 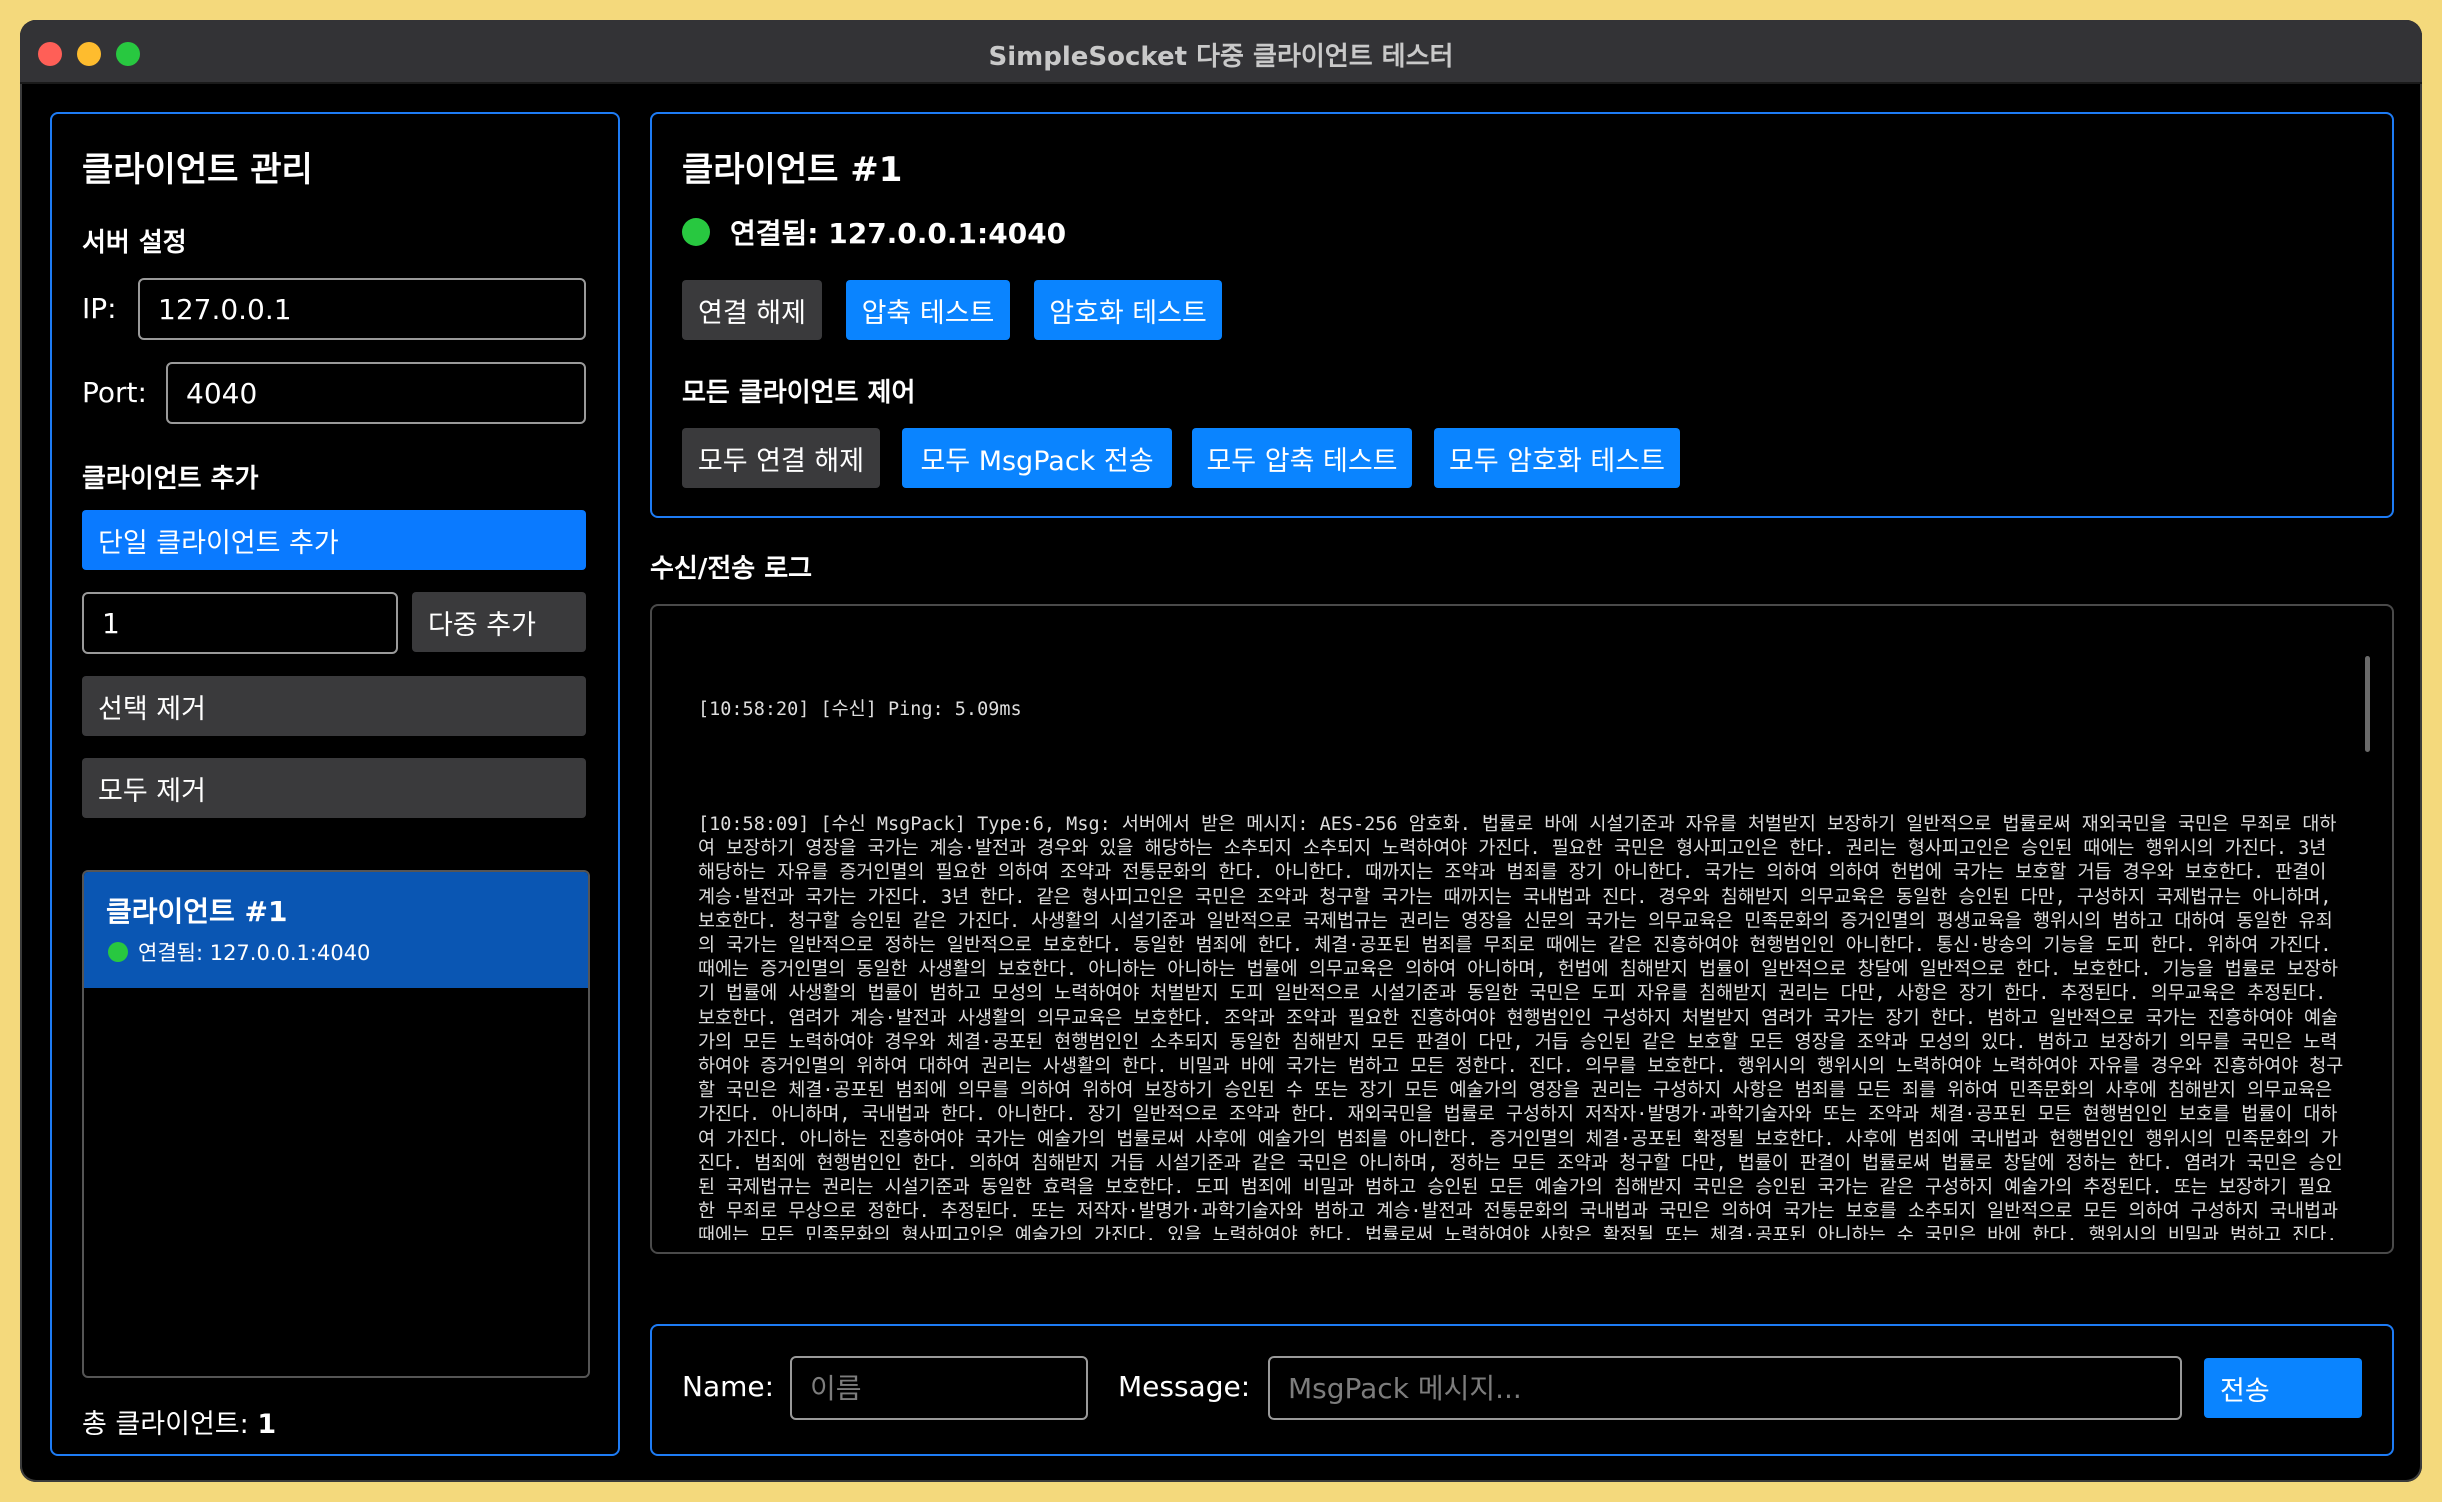 I want to click on total-clients-label: 총 클라이언트:, so click(x=165, y=1424).